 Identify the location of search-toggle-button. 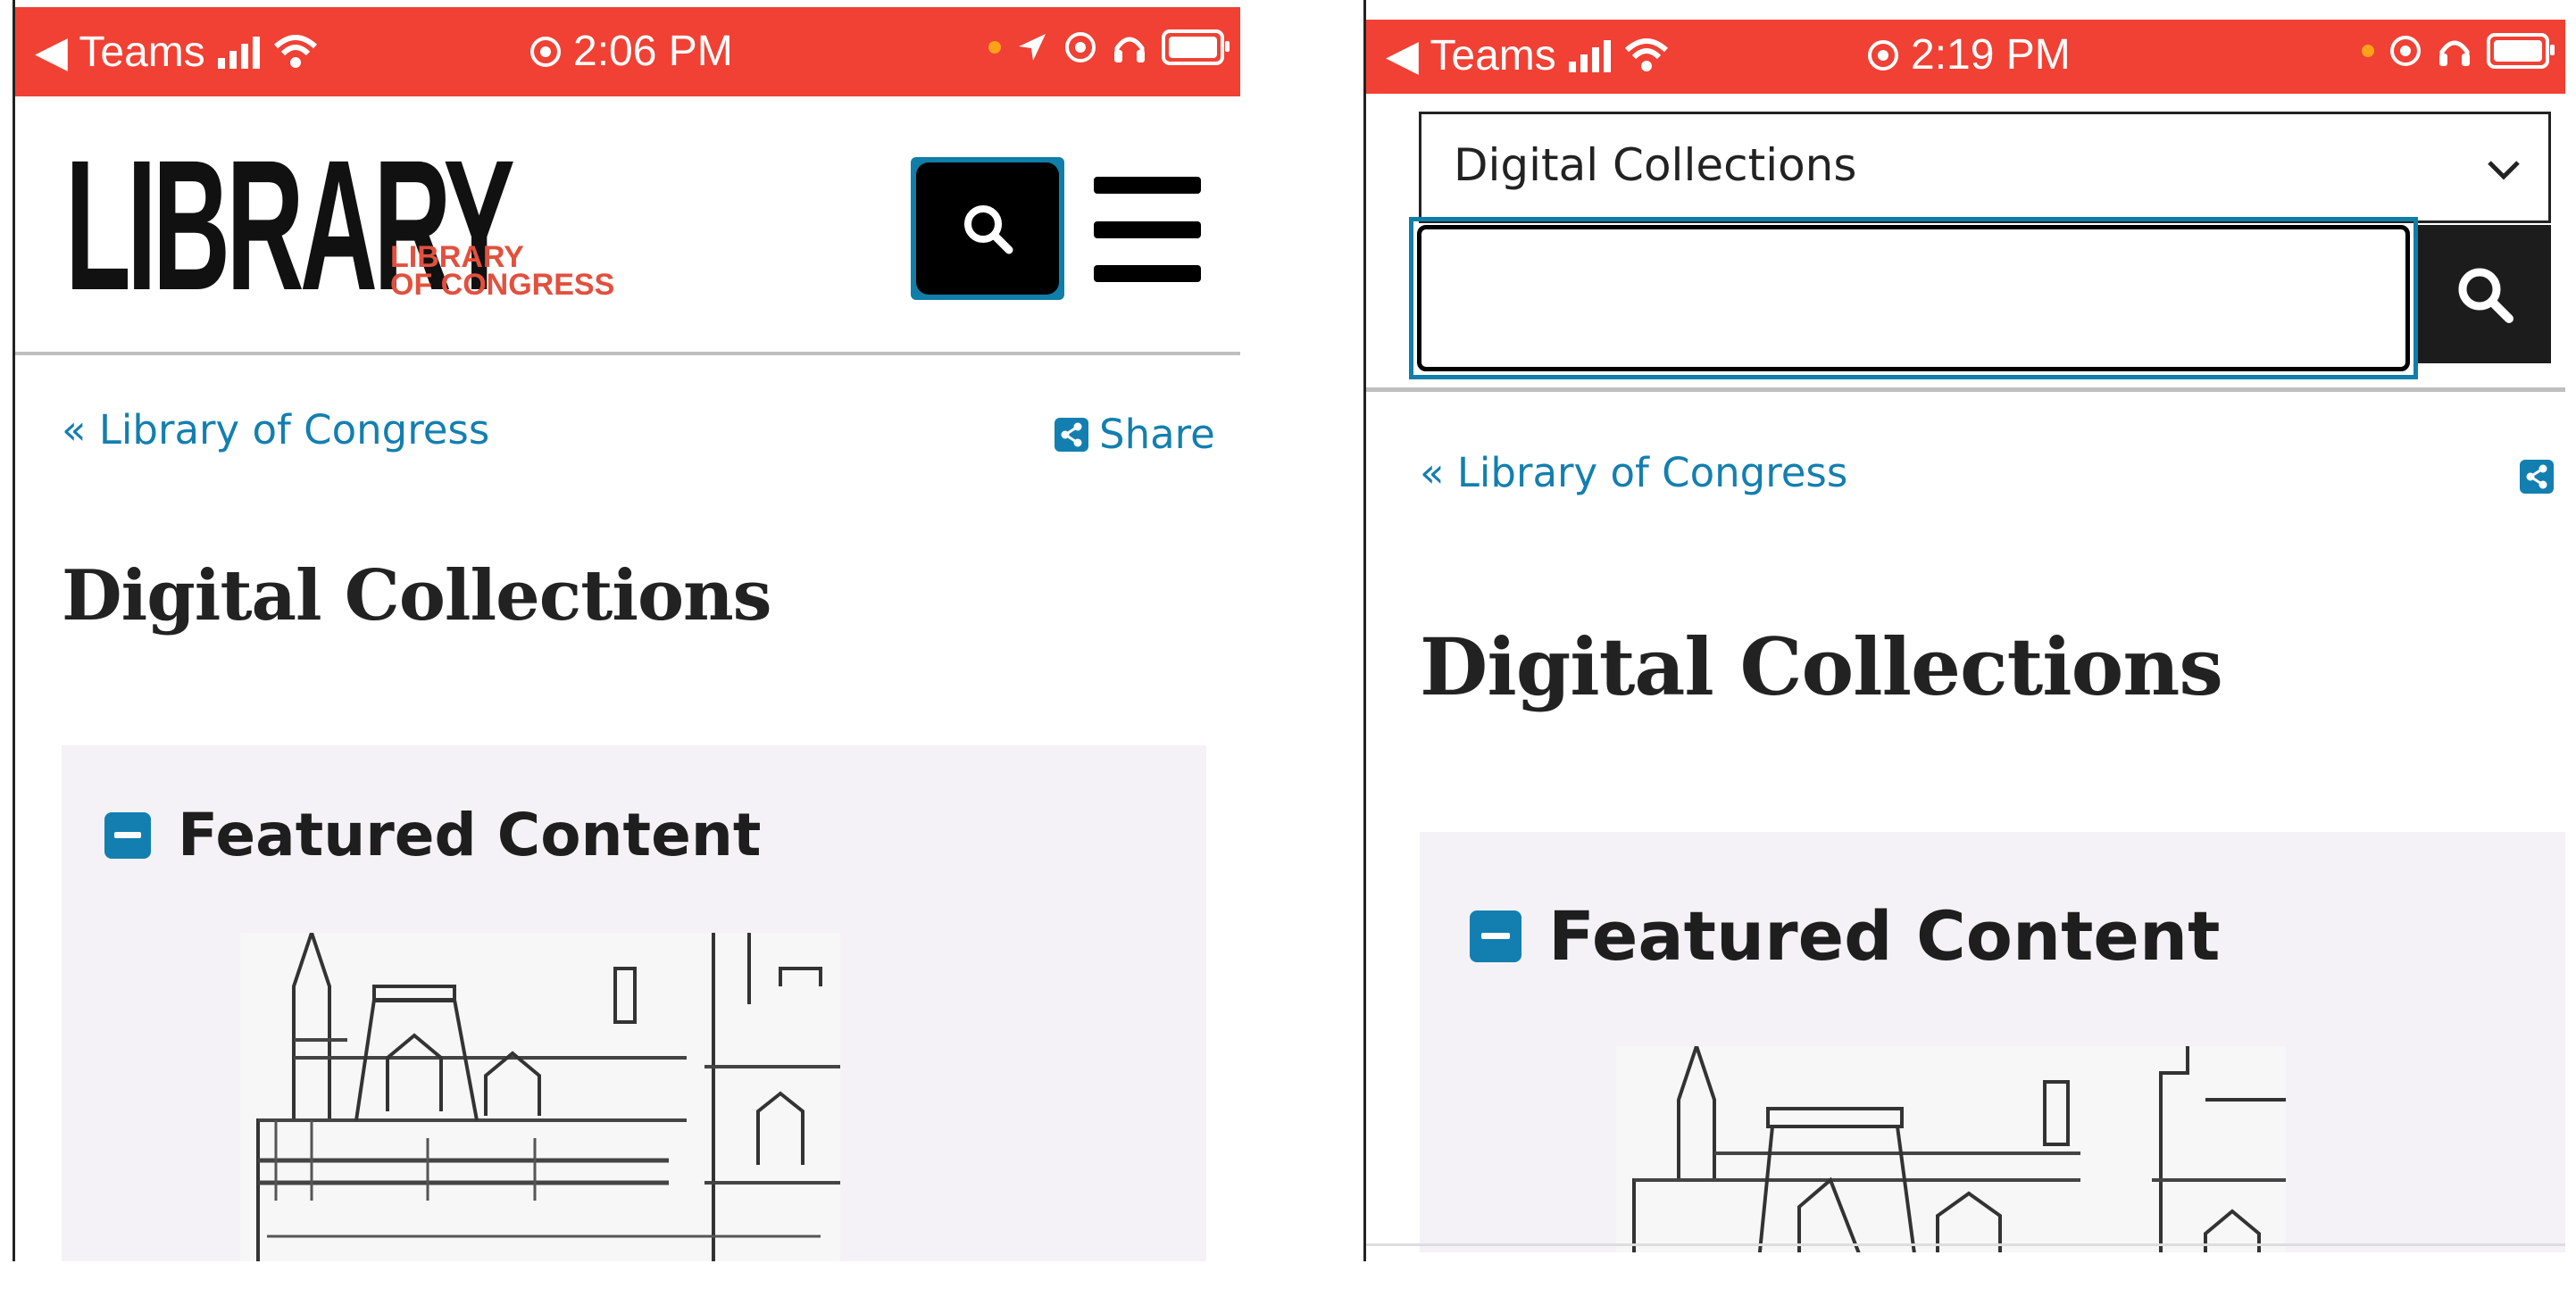
(987, 228).